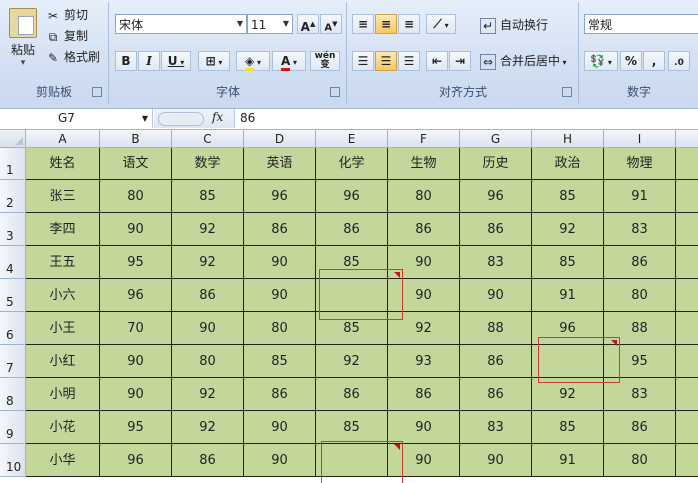 This screenshot has height=483, width=698. Describe the element at coordinates (13, 229) in the screenshot. I see `row-header-3: 3` at that location.